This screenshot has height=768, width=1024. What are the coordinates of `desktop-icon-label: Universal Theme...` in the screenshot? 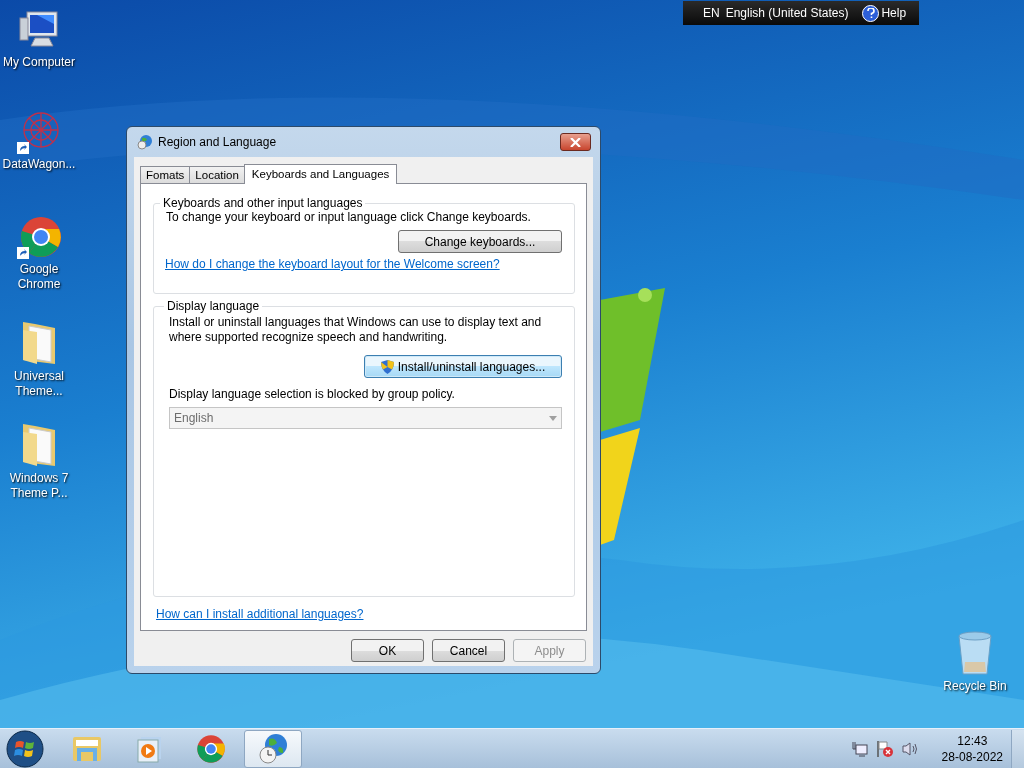 It's located at (39, 384).